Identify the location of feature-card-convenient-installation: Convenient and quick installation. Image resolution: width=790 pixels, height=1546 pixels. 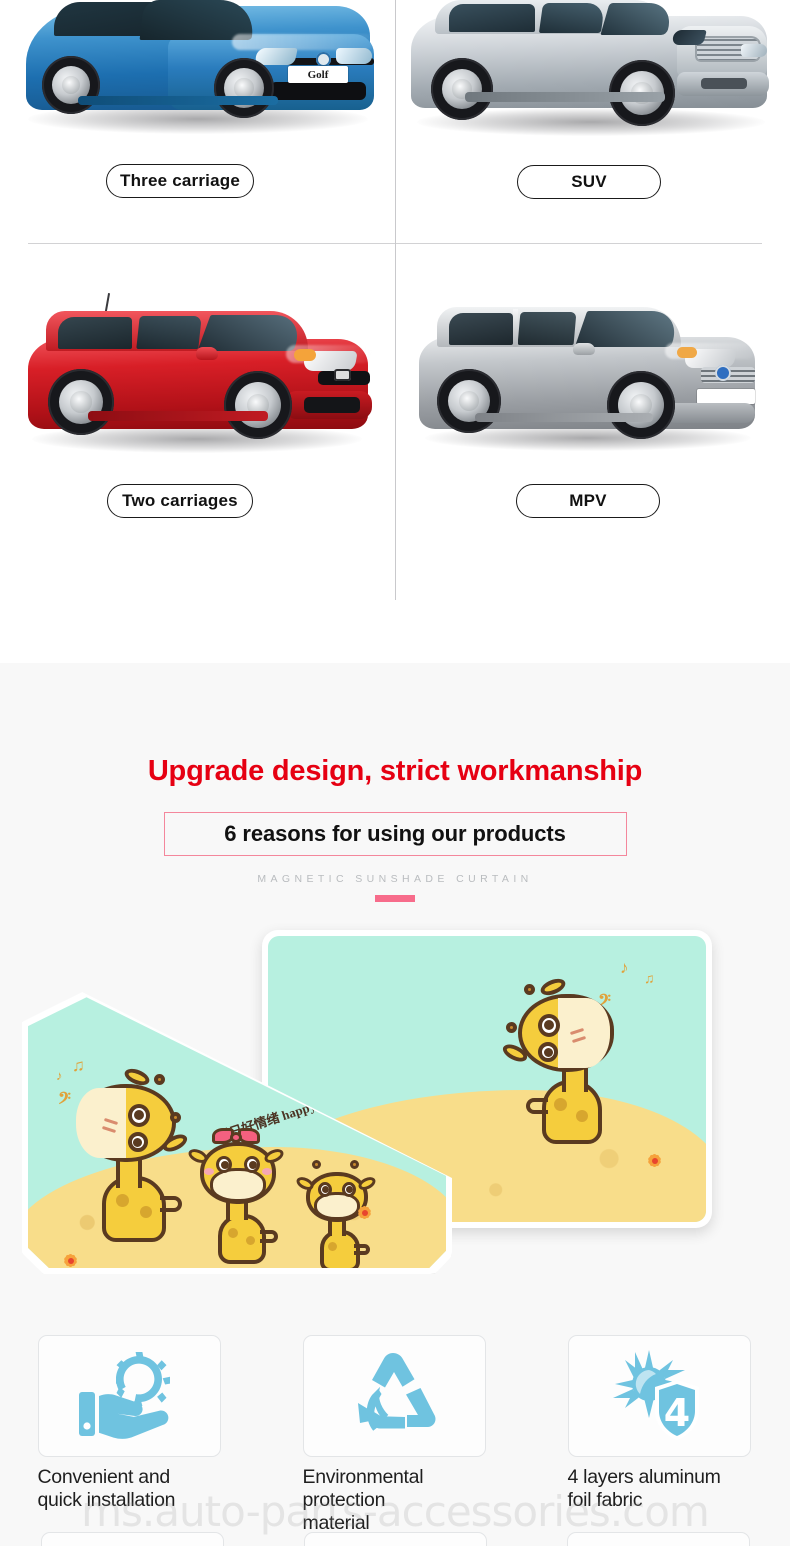
(130, 1435).